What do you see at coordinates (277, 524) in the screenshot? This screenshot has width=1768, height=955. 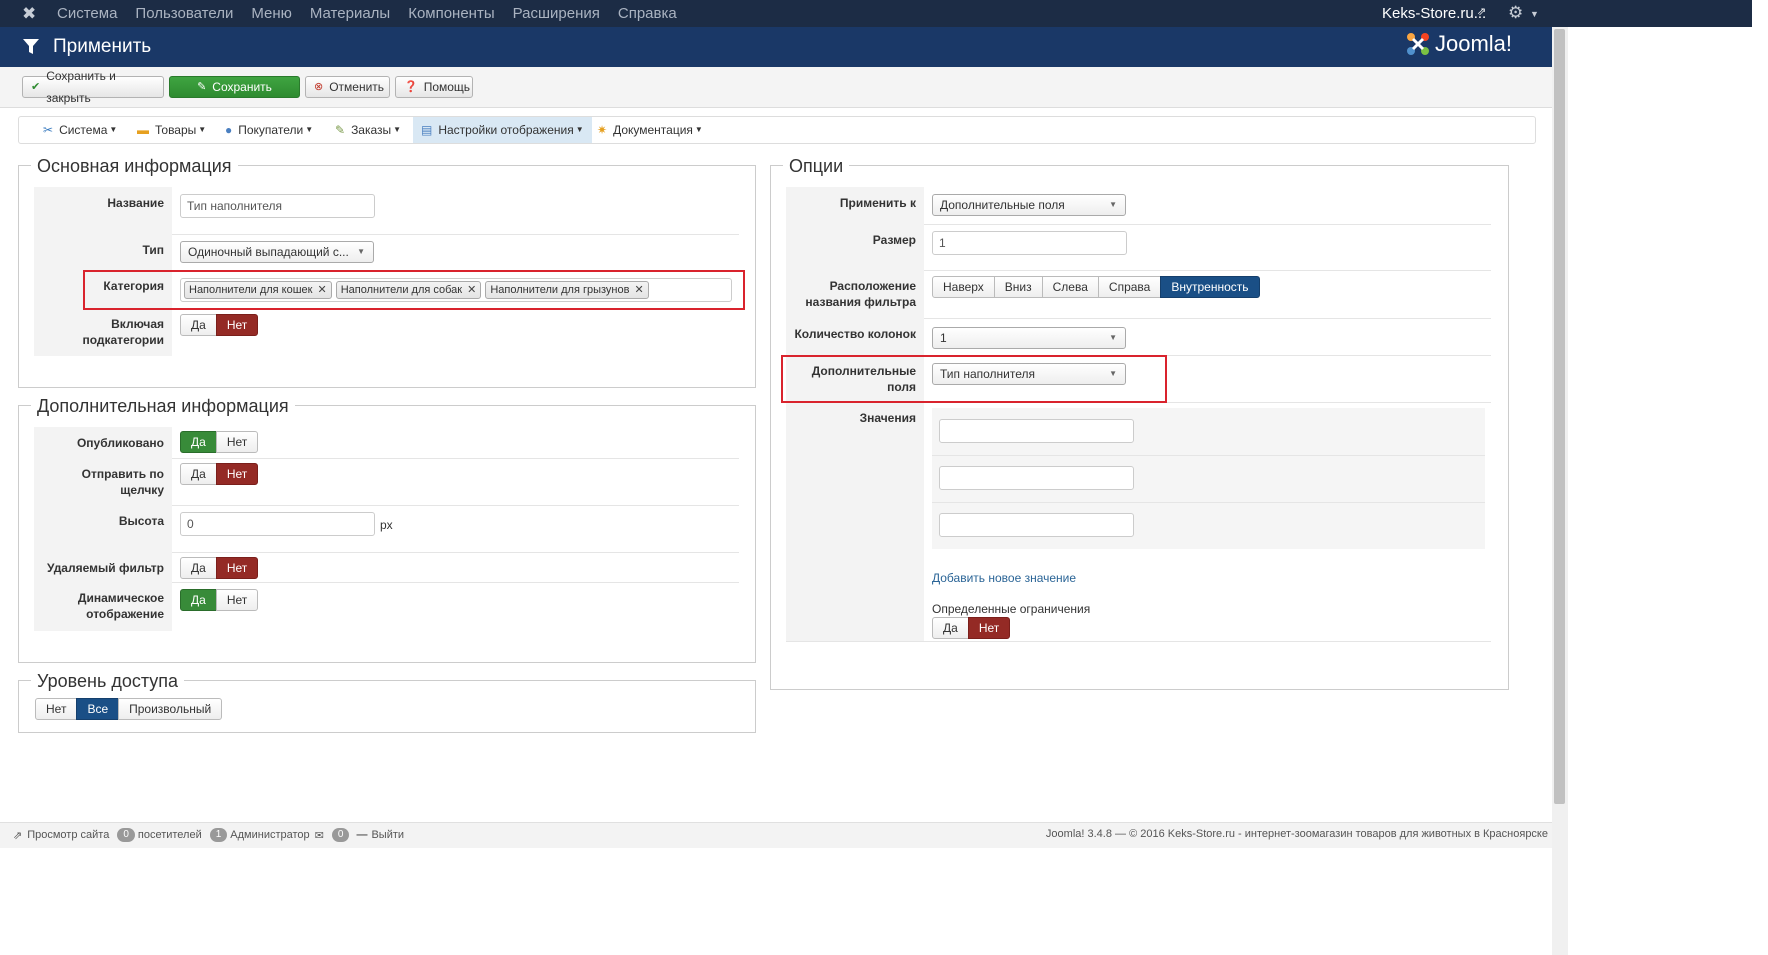 I see `height-input: 0` at bounding box center [277, 524].